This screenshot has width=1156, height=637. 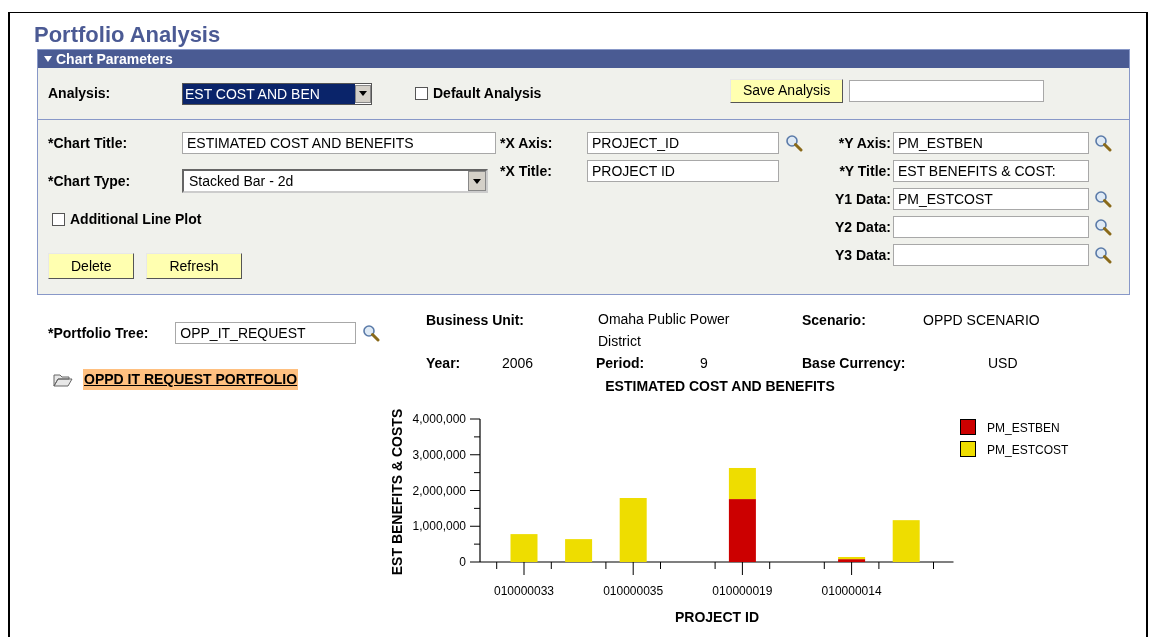 I want to click on x-tick-label: 010000033, so click(x=524, y=591).